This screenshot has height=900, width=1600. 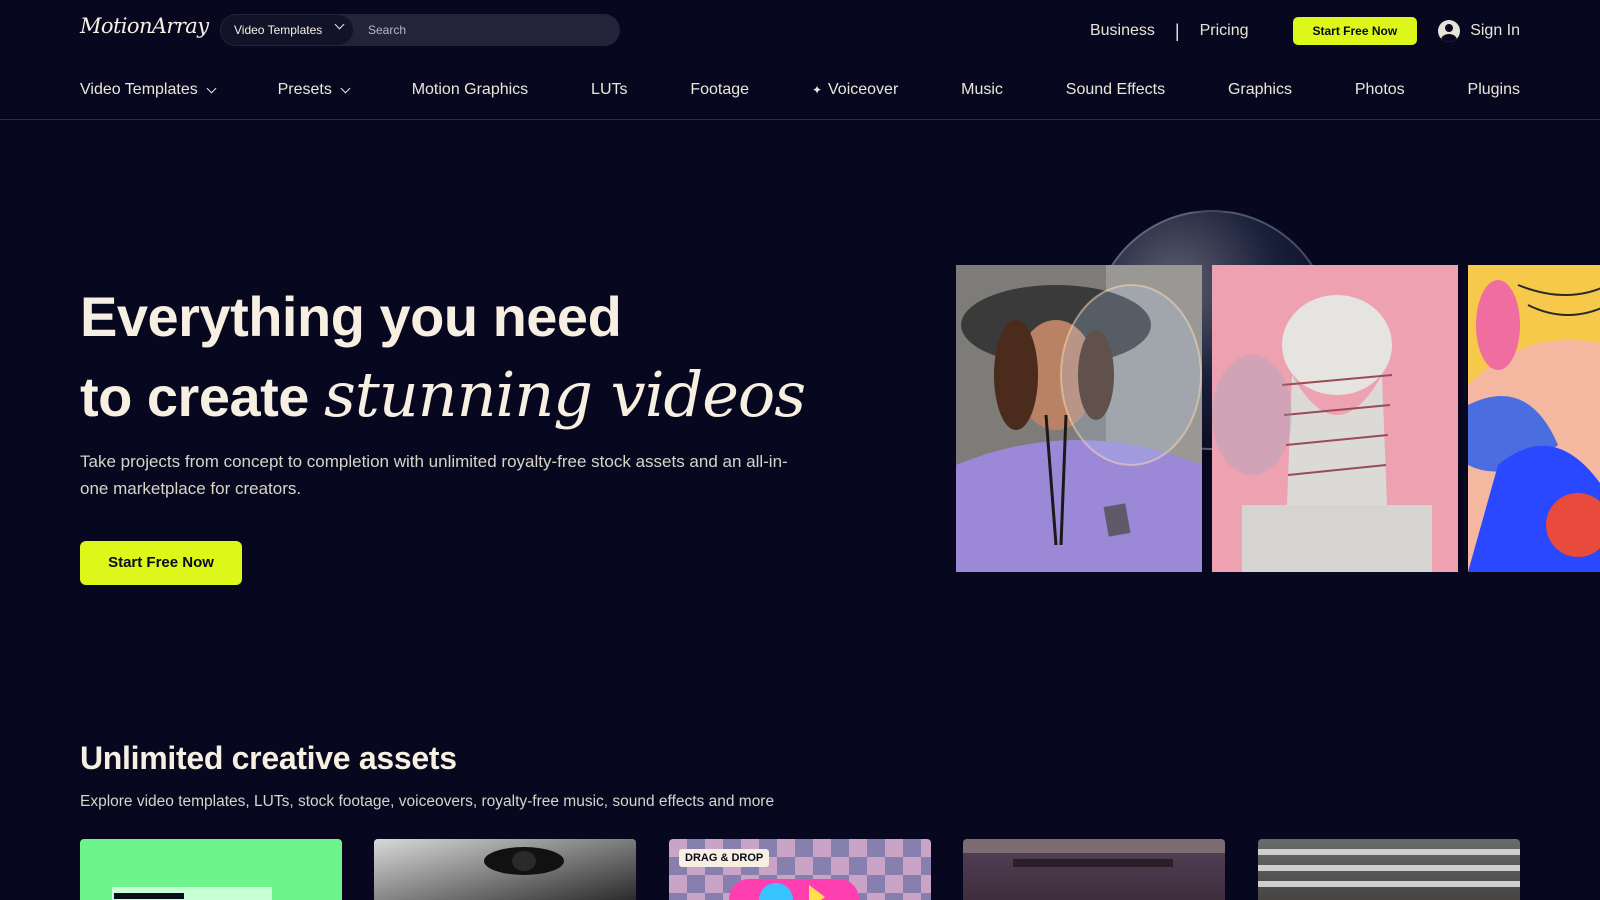 I want to click on nav-item-photos: Photos, so click(x=1380, y=90).